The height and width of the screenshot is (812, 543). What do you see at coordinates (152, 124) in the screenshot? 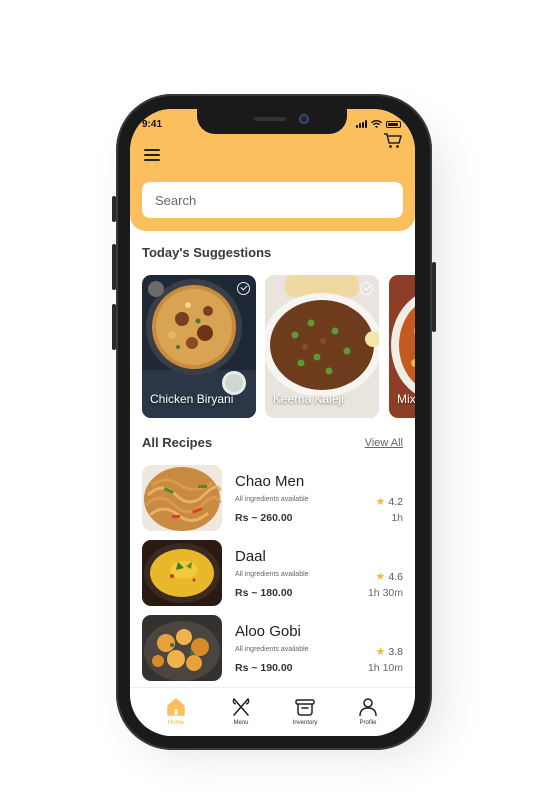
I see `status-time: 9:41` at bounding box center [152, 124].